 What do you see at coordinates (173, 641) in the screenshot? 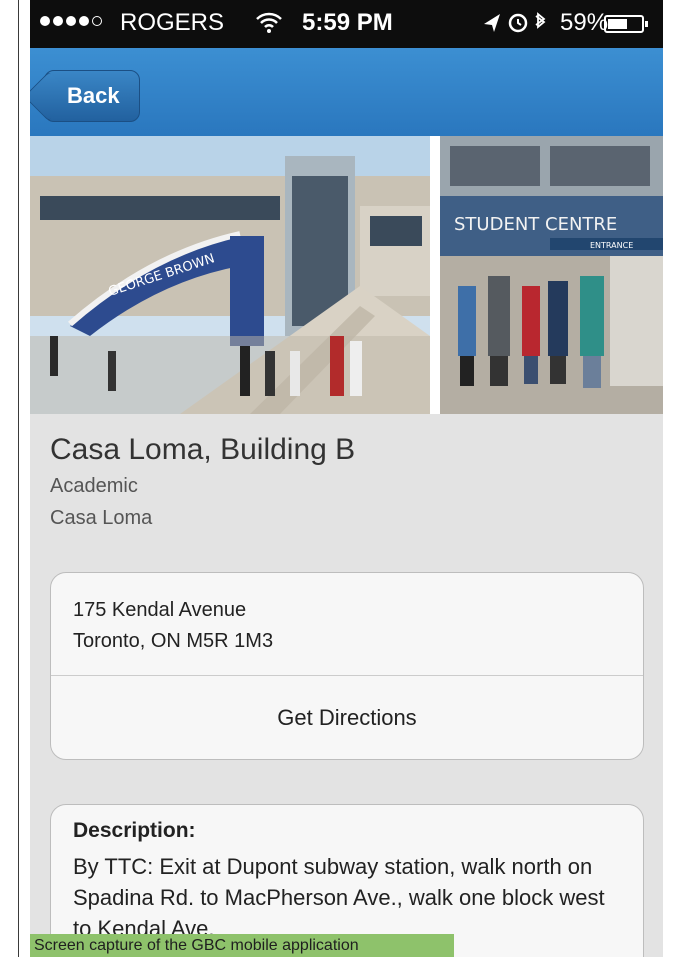
I see `address-line-2: Toronto, ON M5R 1M3` at bounding box center [173, 641].